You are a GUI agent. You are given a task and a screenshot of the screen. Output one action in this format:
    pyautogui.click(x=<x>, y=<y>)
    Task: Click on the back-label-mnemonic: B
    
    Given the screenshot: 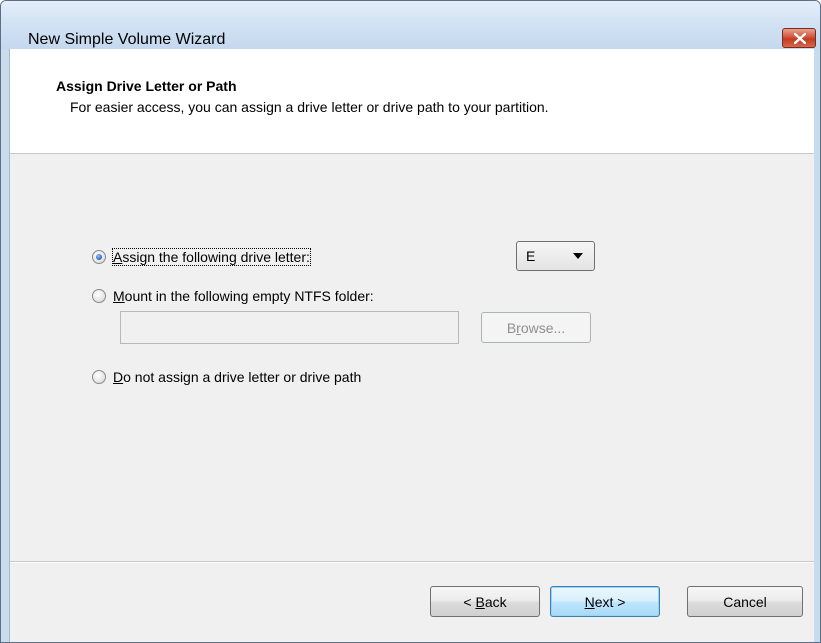 What is the action you would take?
    pyautogui.click(x=480, y=601)
    